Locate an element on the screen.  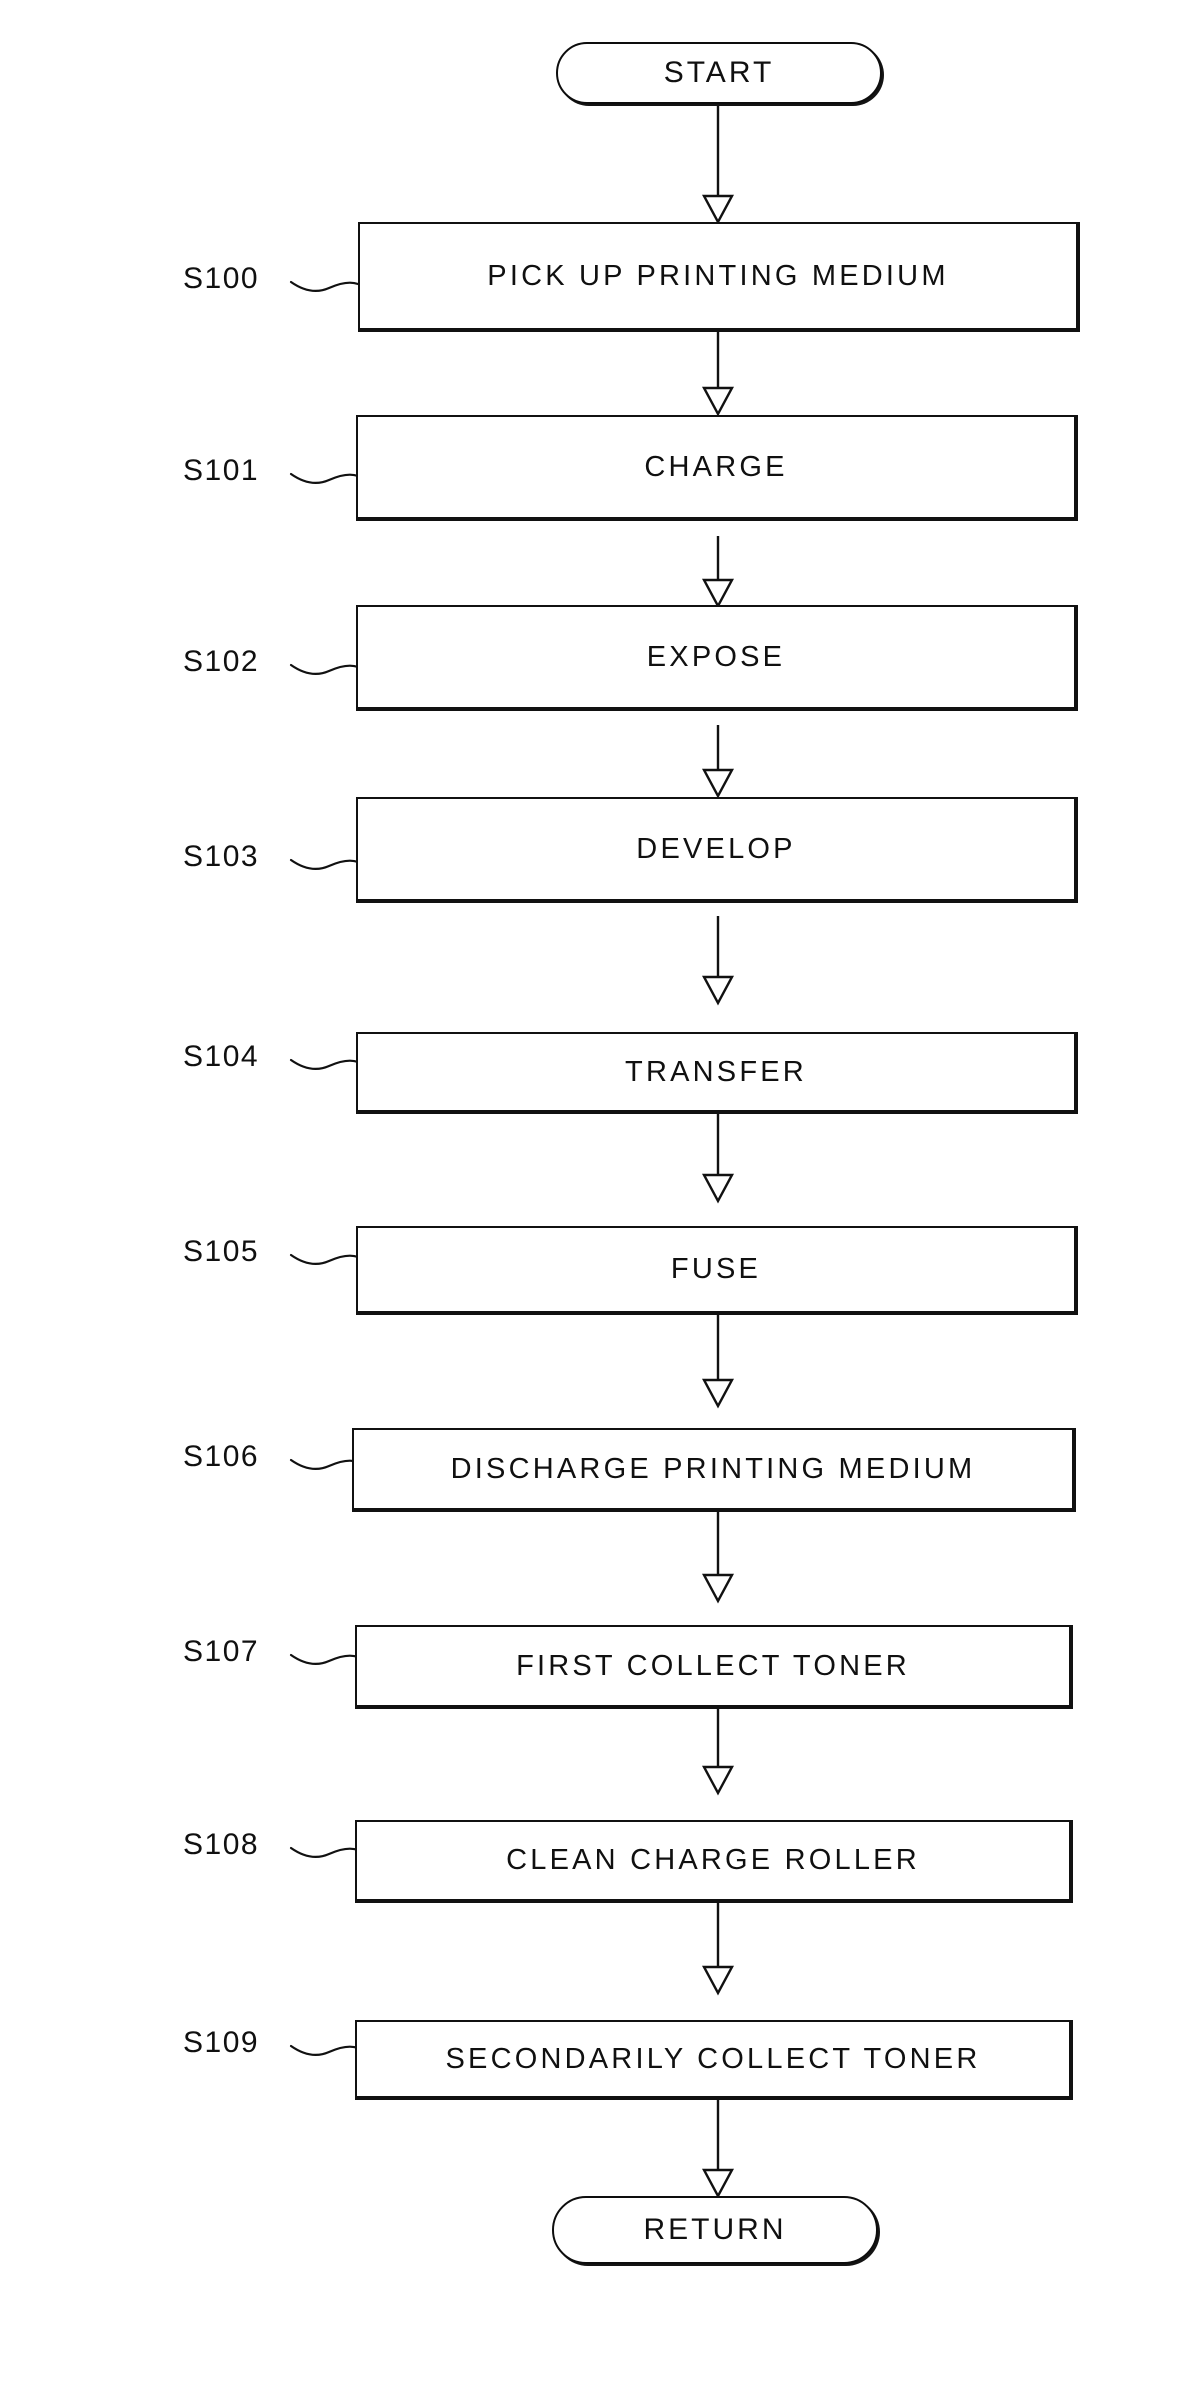
leader-line-s109 is located at coordinates (324, 2050).